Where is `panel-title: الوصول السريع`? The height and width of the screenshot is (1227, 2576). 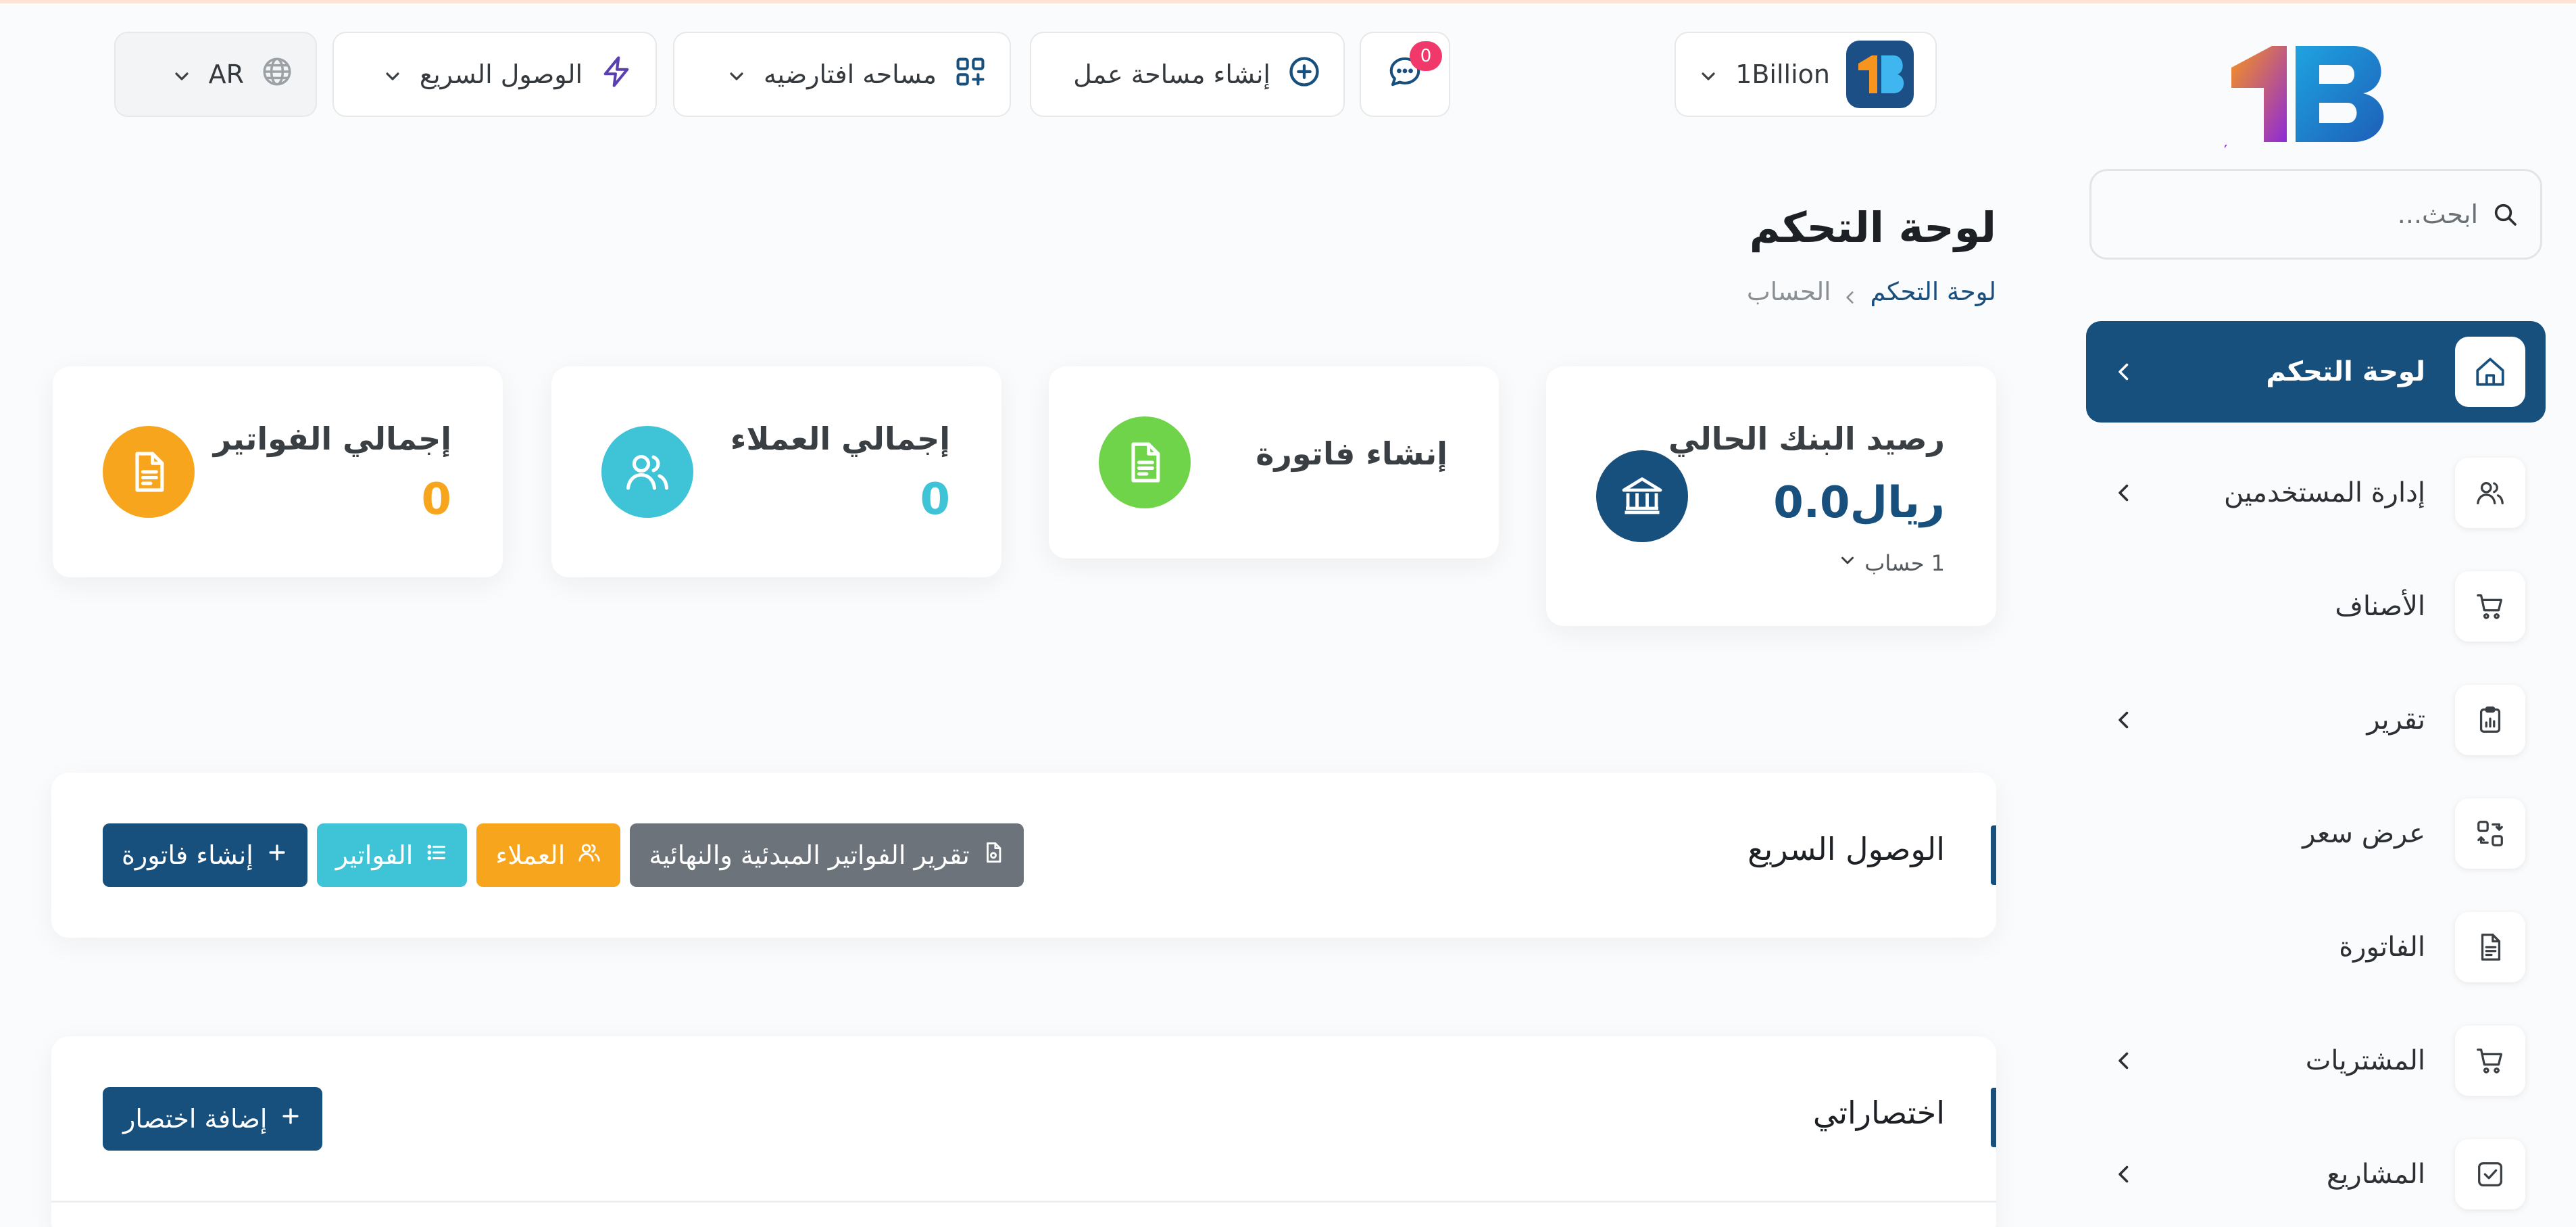 panel-title: الوصول السريع is located at coordinates (1847, 849).